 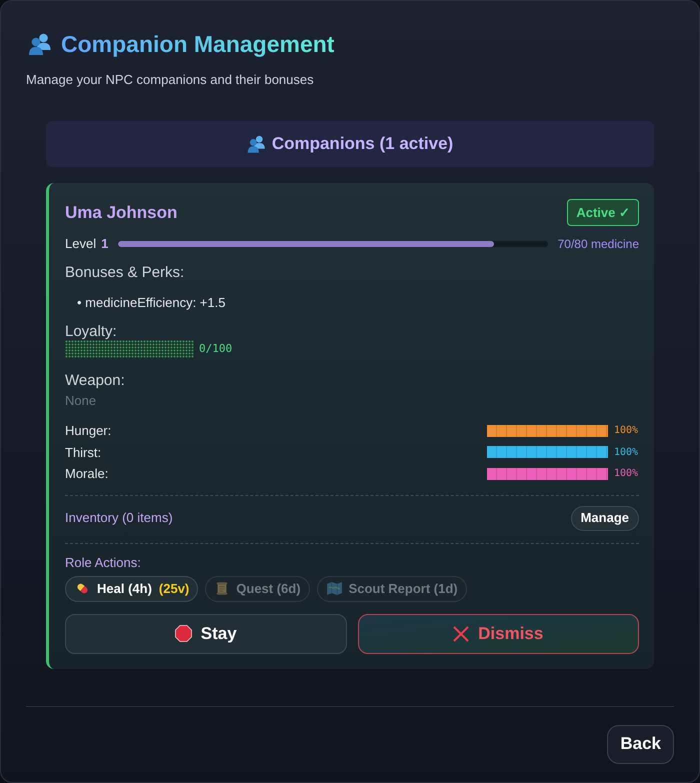 I want to click on section-title: Companions (1 active), so click(x=363, y=144).